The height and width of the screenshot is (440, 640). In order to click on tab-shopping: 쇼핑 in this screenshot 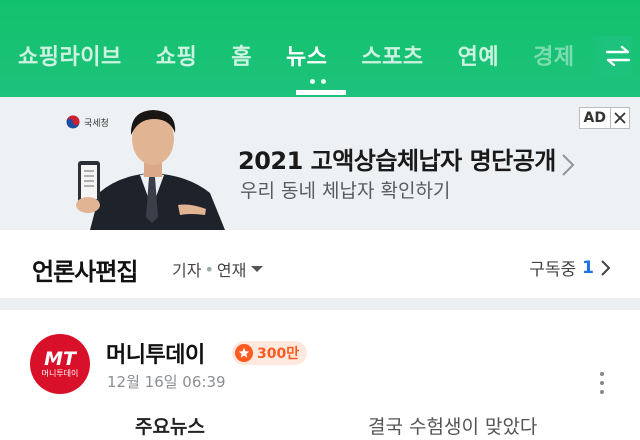, I will do `click(176, 55)`.